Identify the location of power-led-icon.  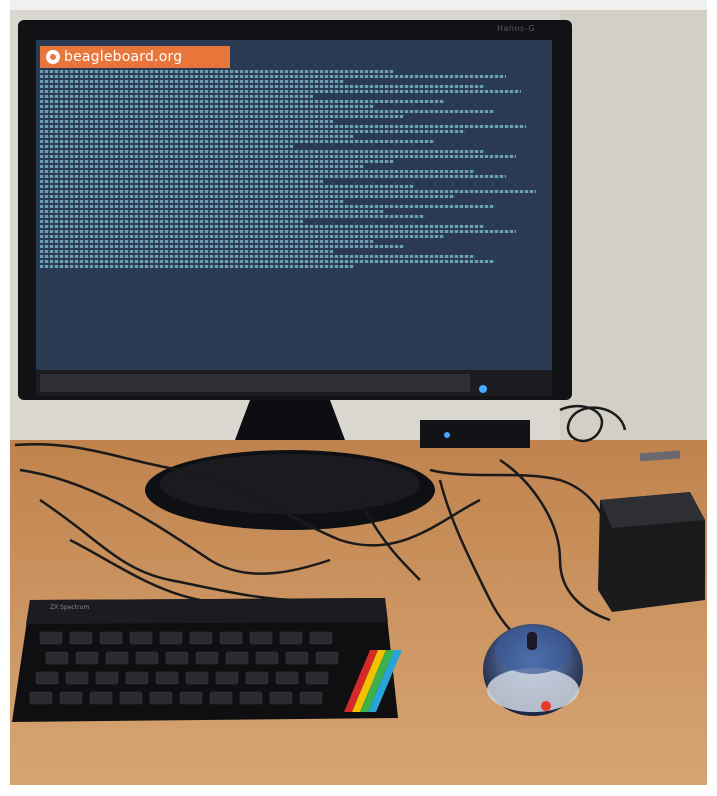
(483, 389).